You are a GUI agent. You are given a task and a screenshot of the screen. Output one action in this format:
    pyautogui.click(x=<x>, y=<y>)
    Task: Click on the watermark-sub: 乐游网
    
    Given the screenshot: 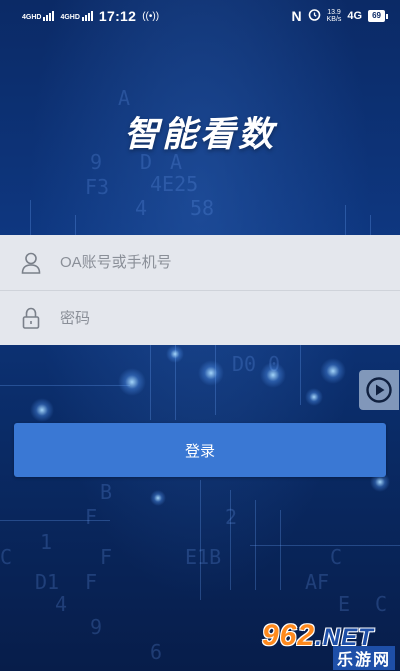 What is the action you would take?
    pyautogui.click(x=363, y=658)
    